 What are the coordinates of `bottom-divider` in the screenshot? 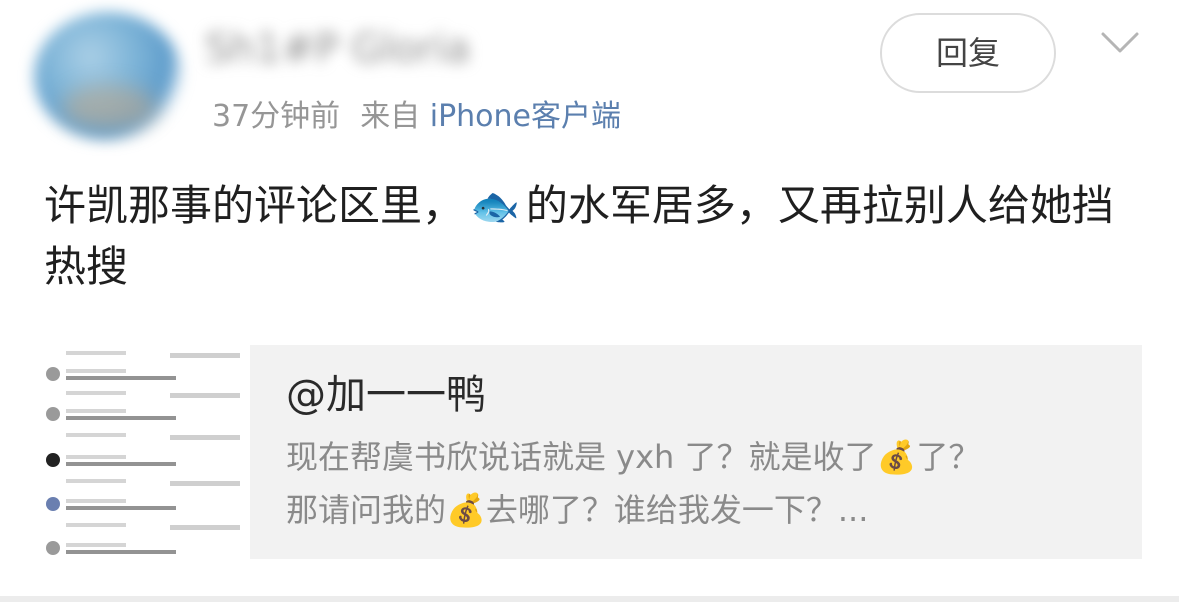 It's located at (589, 599).